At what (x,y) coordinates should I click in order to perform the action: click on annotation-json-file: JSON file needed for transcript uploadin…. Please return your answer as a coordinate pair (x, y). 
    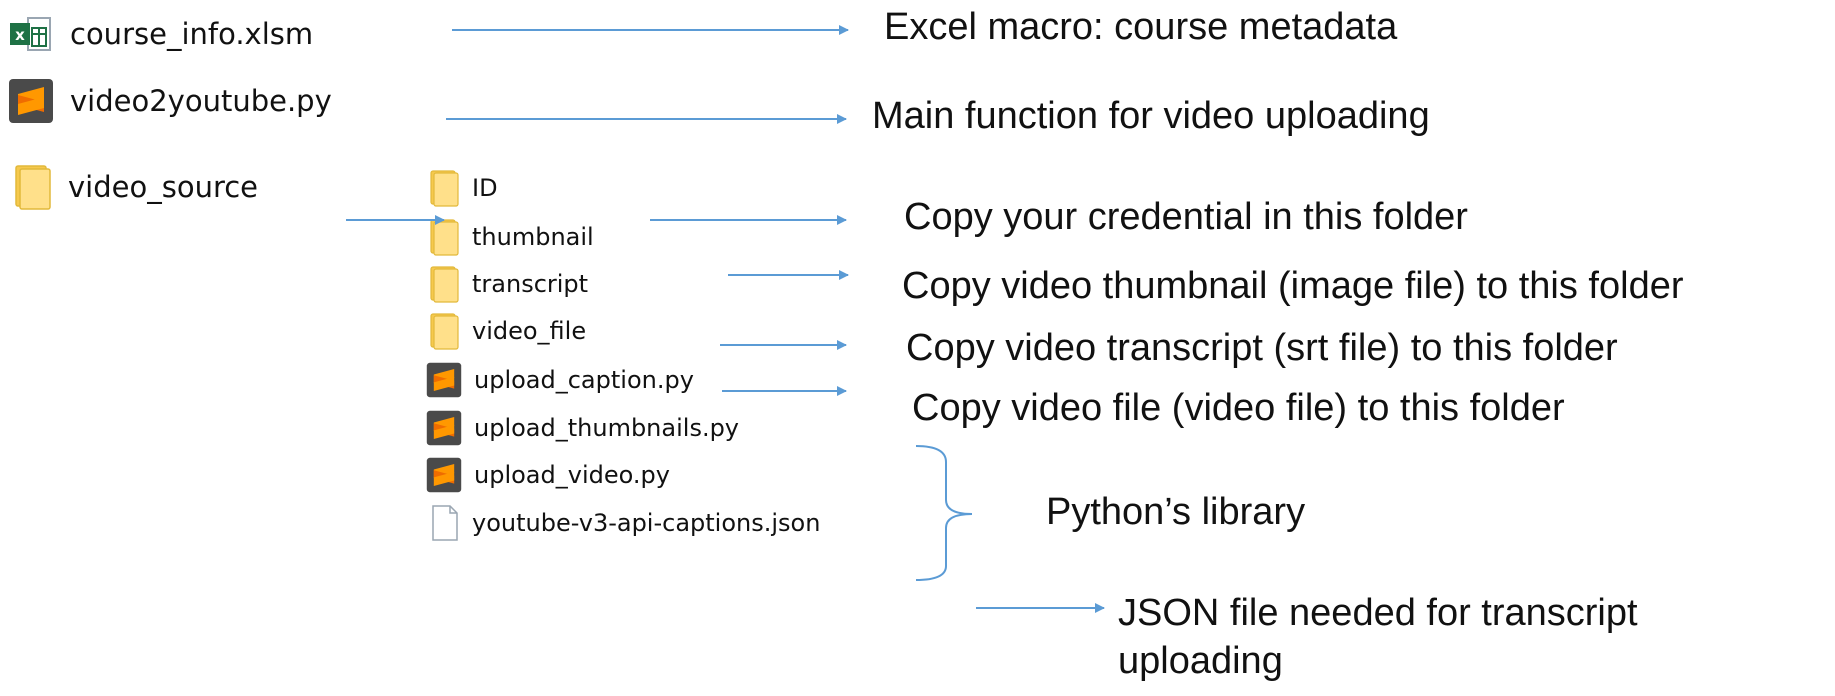
    Looking at the image, I should click on (1378, 637).